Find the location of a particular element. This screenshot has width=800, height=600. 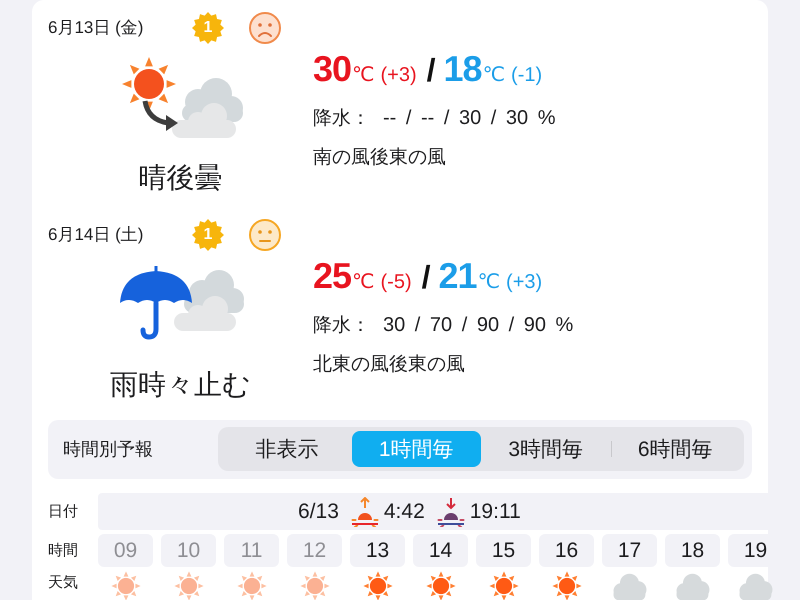

date-text: 6/13 is located at coordinates (318, 512).